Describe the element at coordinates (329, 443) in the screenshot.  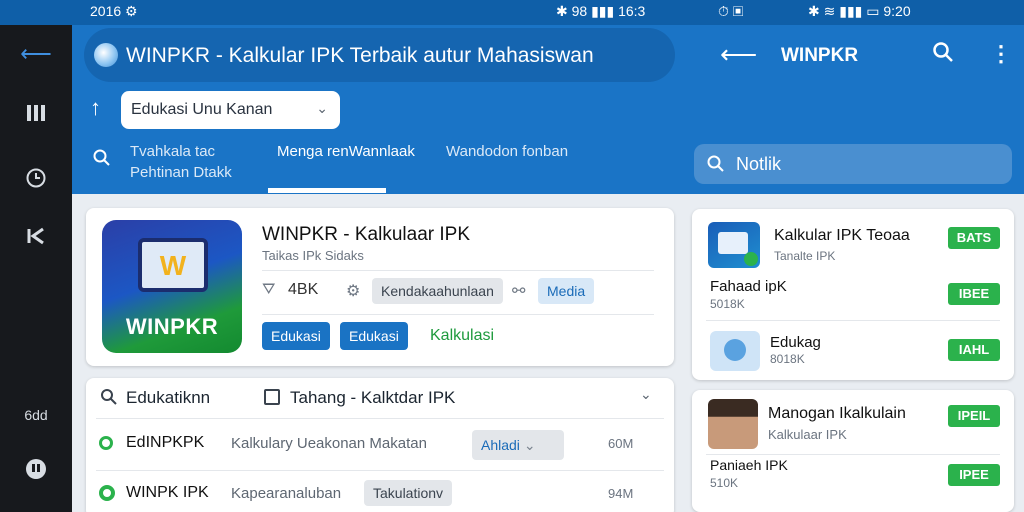
I see `row-desc: Kalkulary Ueakonan Makatan` at that location.